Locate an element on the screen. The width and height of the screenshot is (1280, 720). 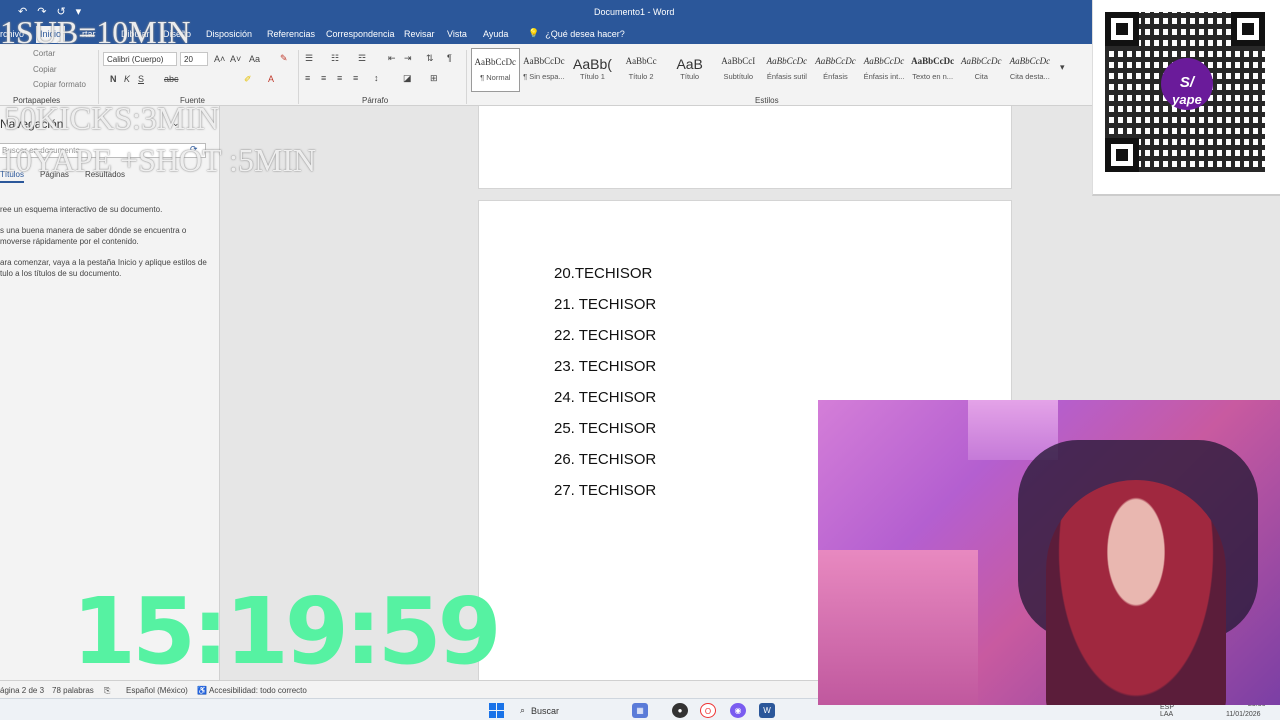
style-name: Cita is located at coordinates (981, 76).